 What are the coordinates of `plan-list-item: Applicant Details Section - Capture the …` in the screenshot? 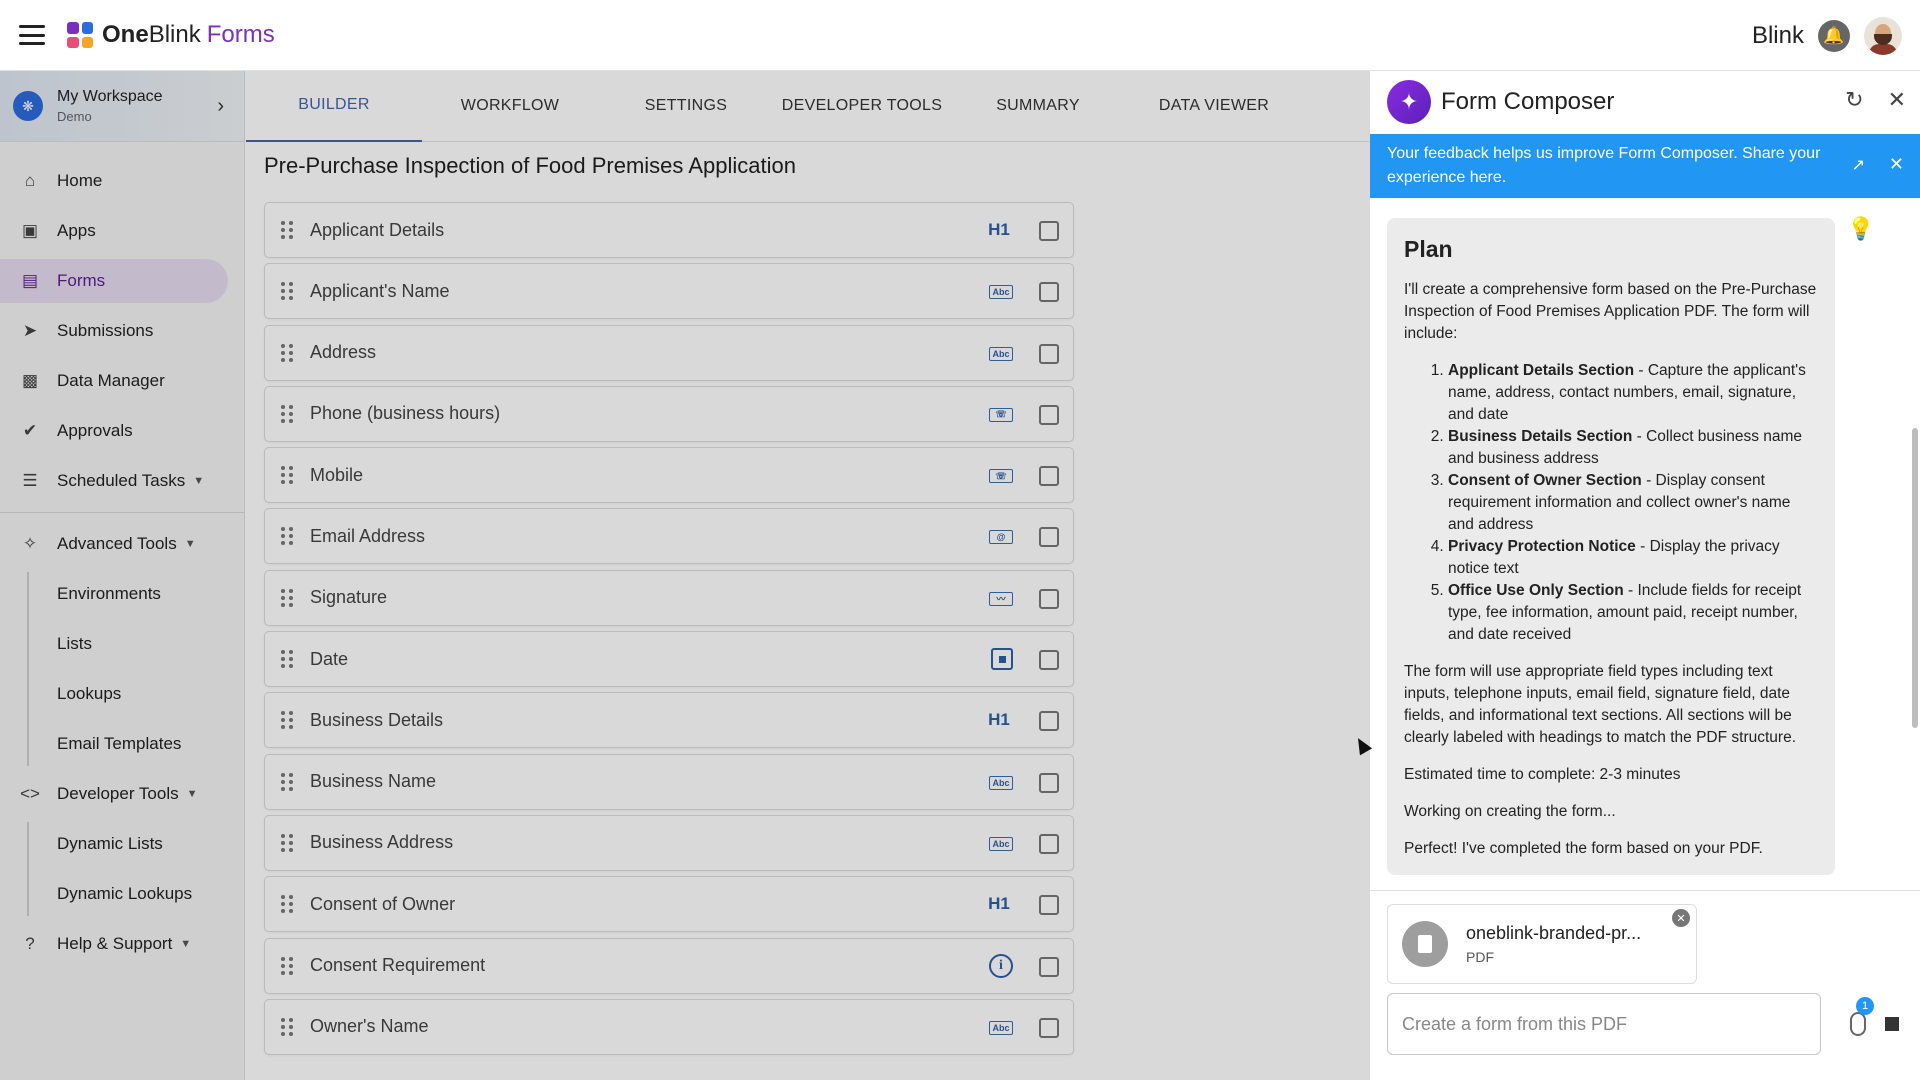 It's located at (1633, 393).